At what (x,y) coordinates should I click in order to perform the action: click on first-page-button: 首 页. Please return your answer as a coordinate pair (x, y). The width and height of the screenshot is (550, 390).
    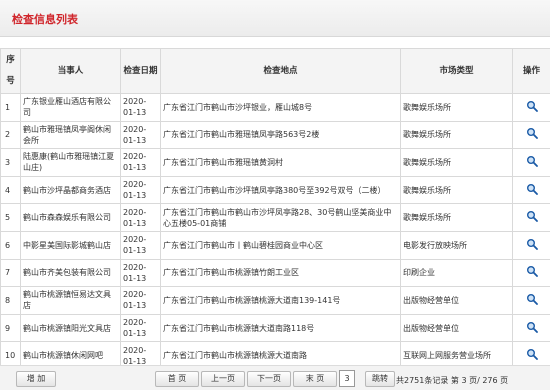
    Looking at the image, I should click on (177, 379).